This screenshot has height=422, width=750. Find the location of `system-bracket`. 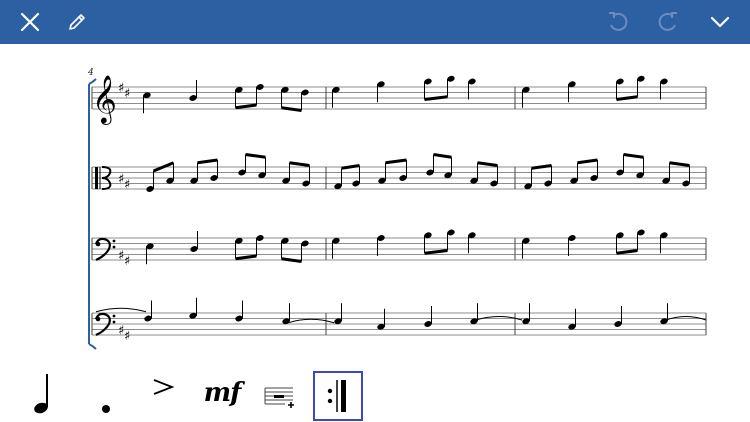

system-bracket is located at coordinates (92, 346).